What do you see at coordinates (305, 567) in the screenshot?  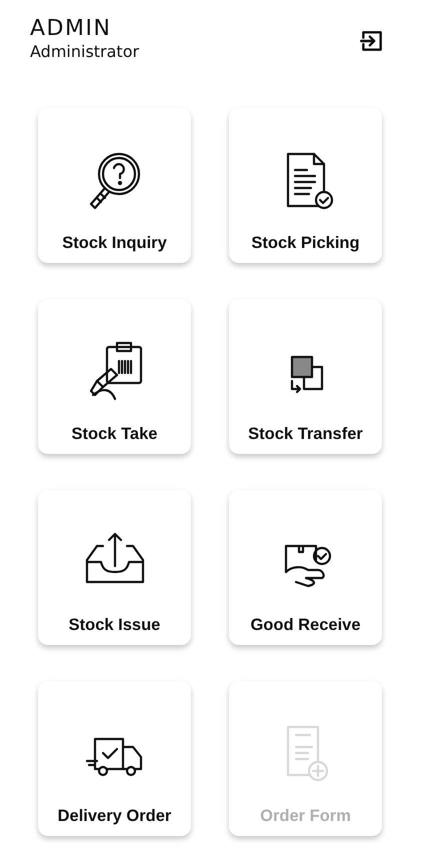 I see `menu-tile: Good Receive` at bounding box center [305, 567].